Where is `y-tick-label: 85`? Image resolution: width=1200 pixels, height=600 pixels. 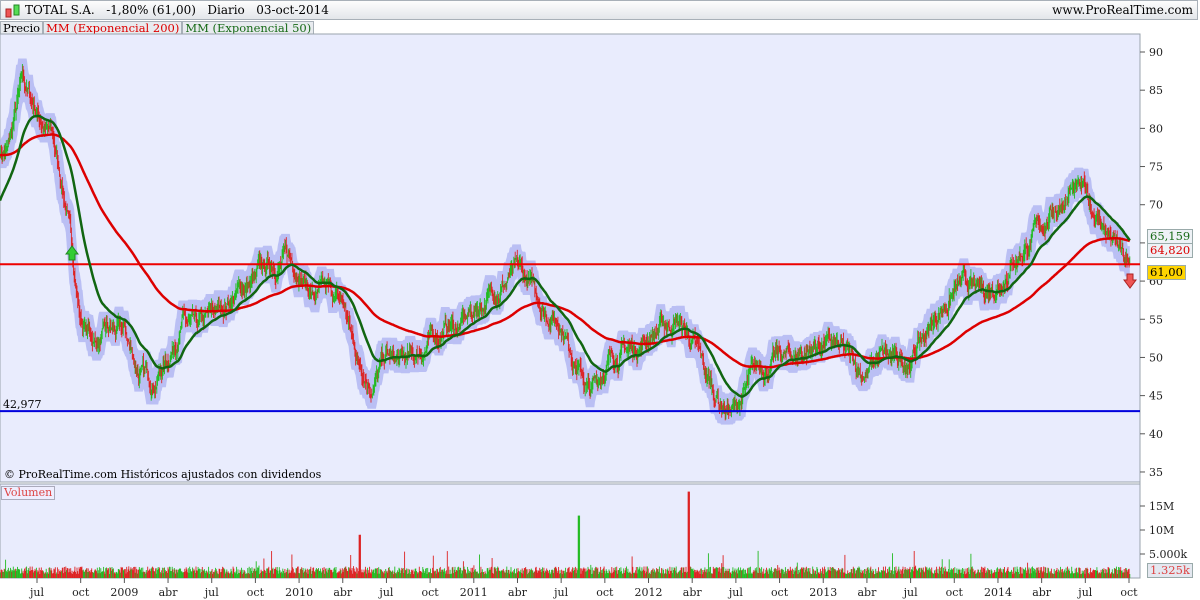
y-tick-label: 85 is located at coordinates (1156, 90).